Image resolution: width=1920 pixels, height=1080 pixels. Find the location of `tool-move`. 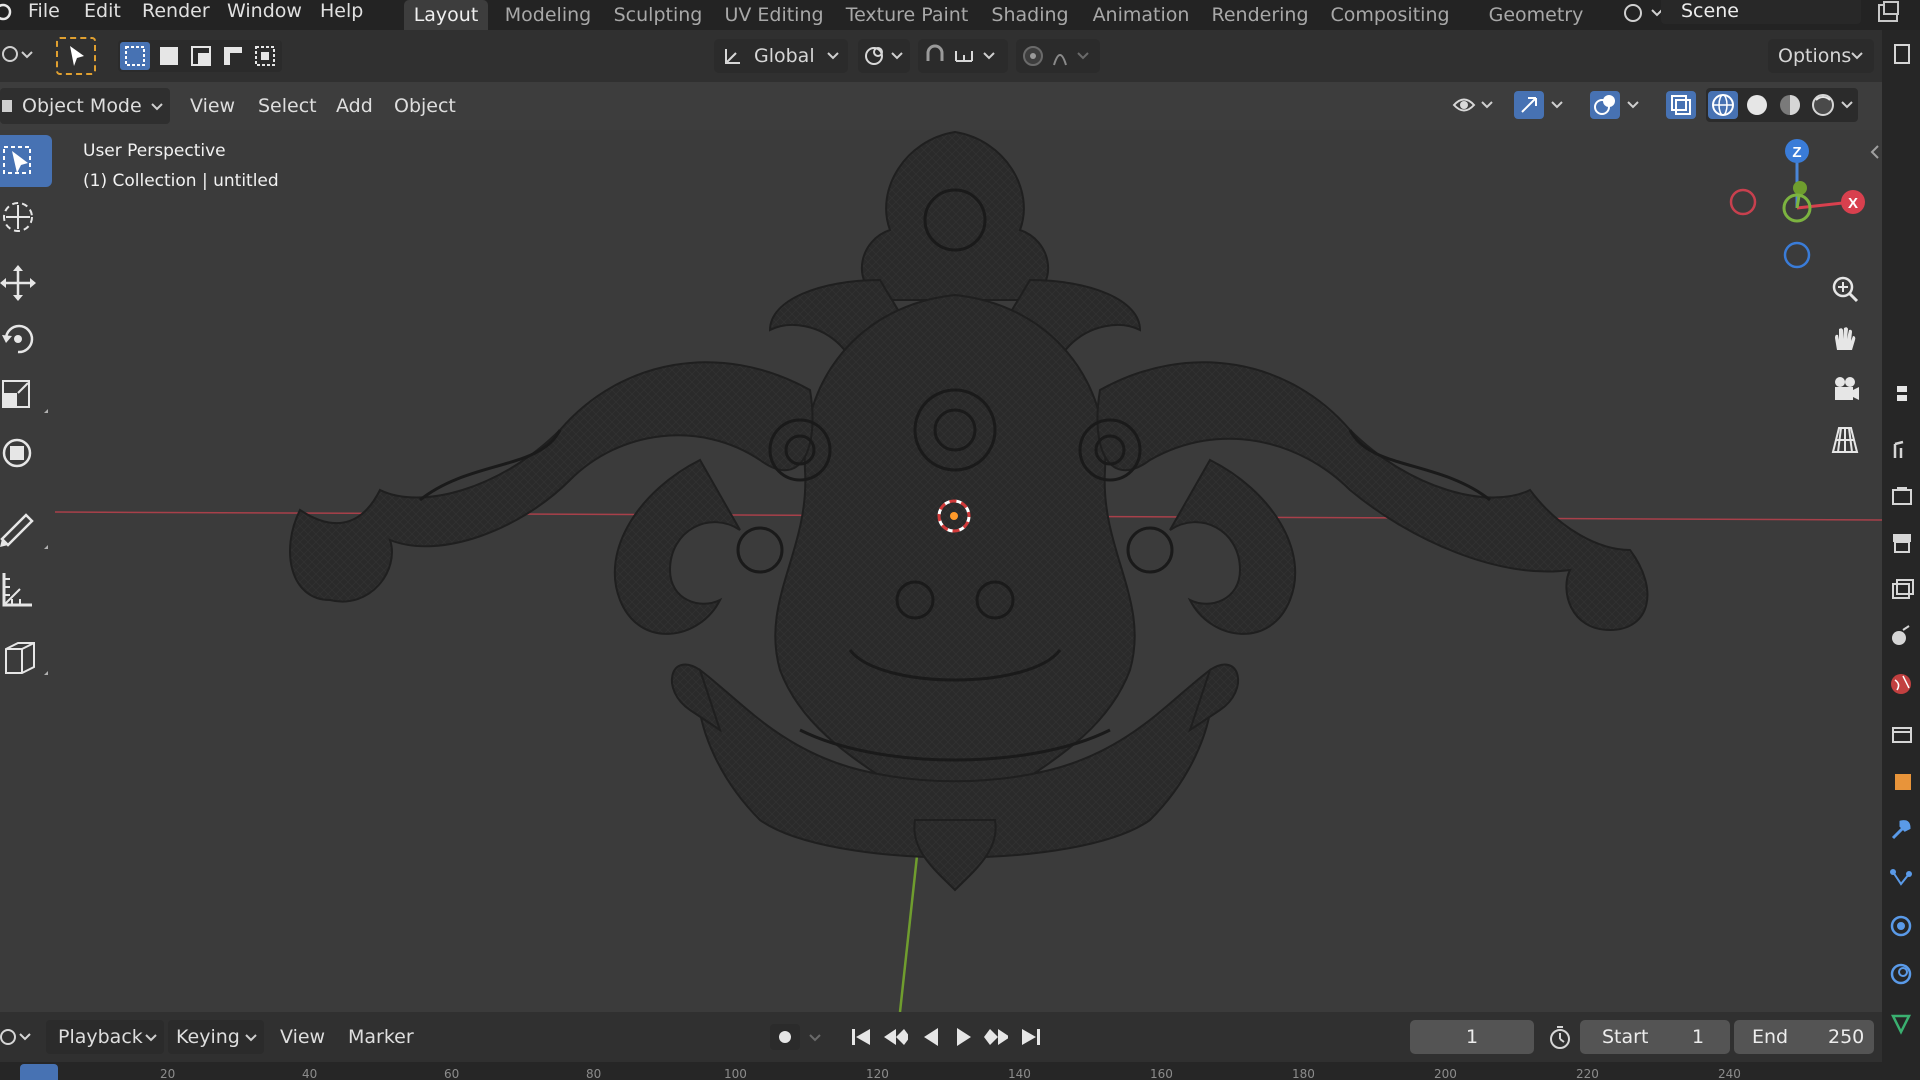

tool-move is located at coordinates (26, 283).